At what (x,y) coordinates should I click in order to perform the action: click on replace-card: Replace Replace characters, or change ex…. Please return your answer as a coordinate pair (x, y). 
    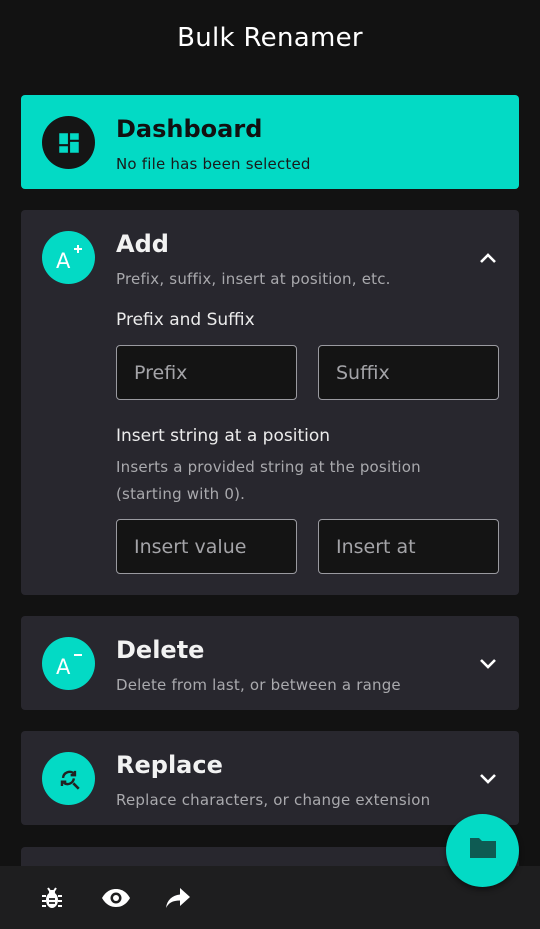
    Looking at the image, I should click on (270, 778).